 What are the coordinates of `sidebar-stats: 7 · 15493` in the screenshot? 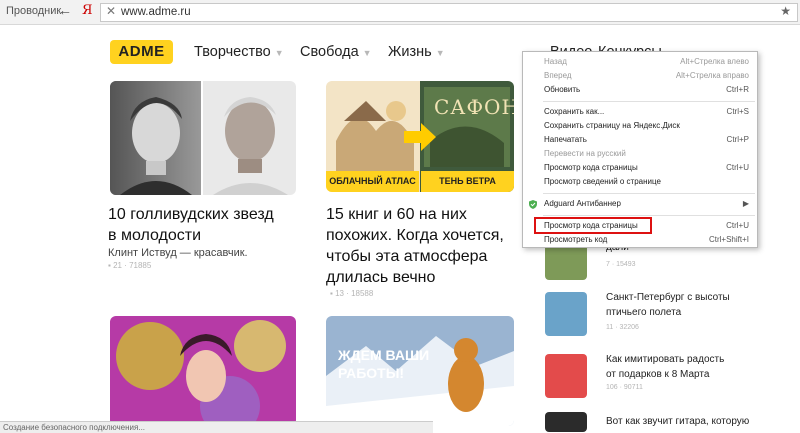 It's located at (621, 264).